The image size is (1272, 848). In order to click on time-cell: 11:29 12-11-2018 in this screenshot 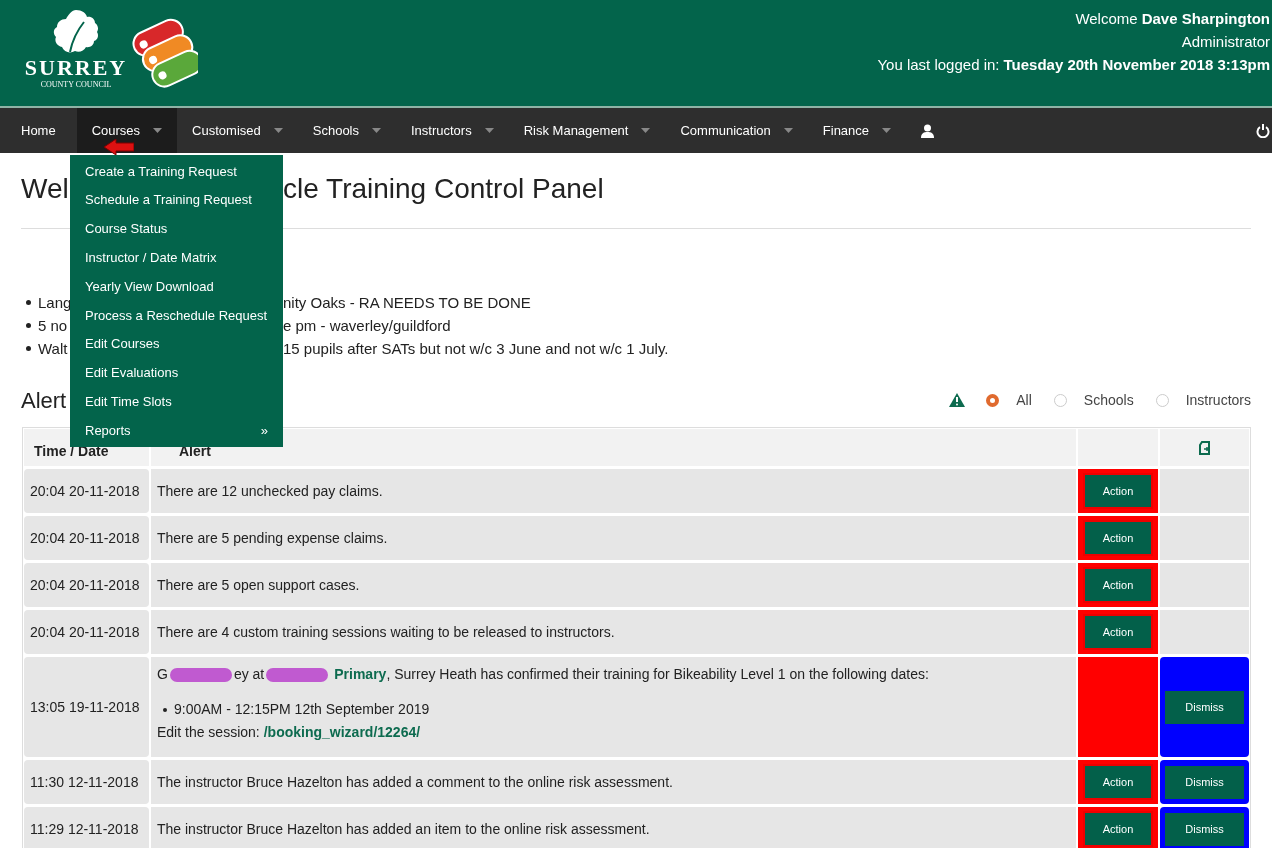, I will do `click(86, 827)`.